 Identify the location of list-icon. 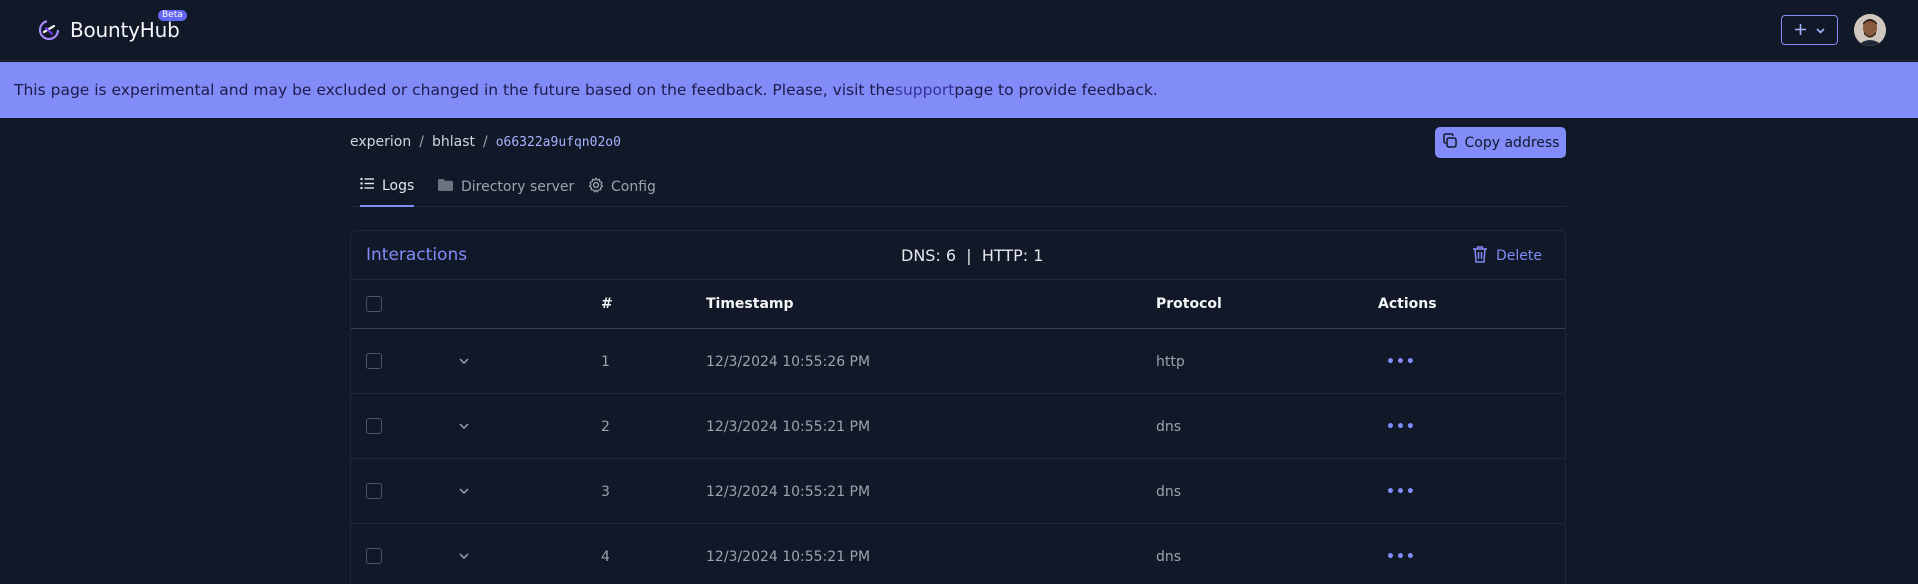
(367, 185).